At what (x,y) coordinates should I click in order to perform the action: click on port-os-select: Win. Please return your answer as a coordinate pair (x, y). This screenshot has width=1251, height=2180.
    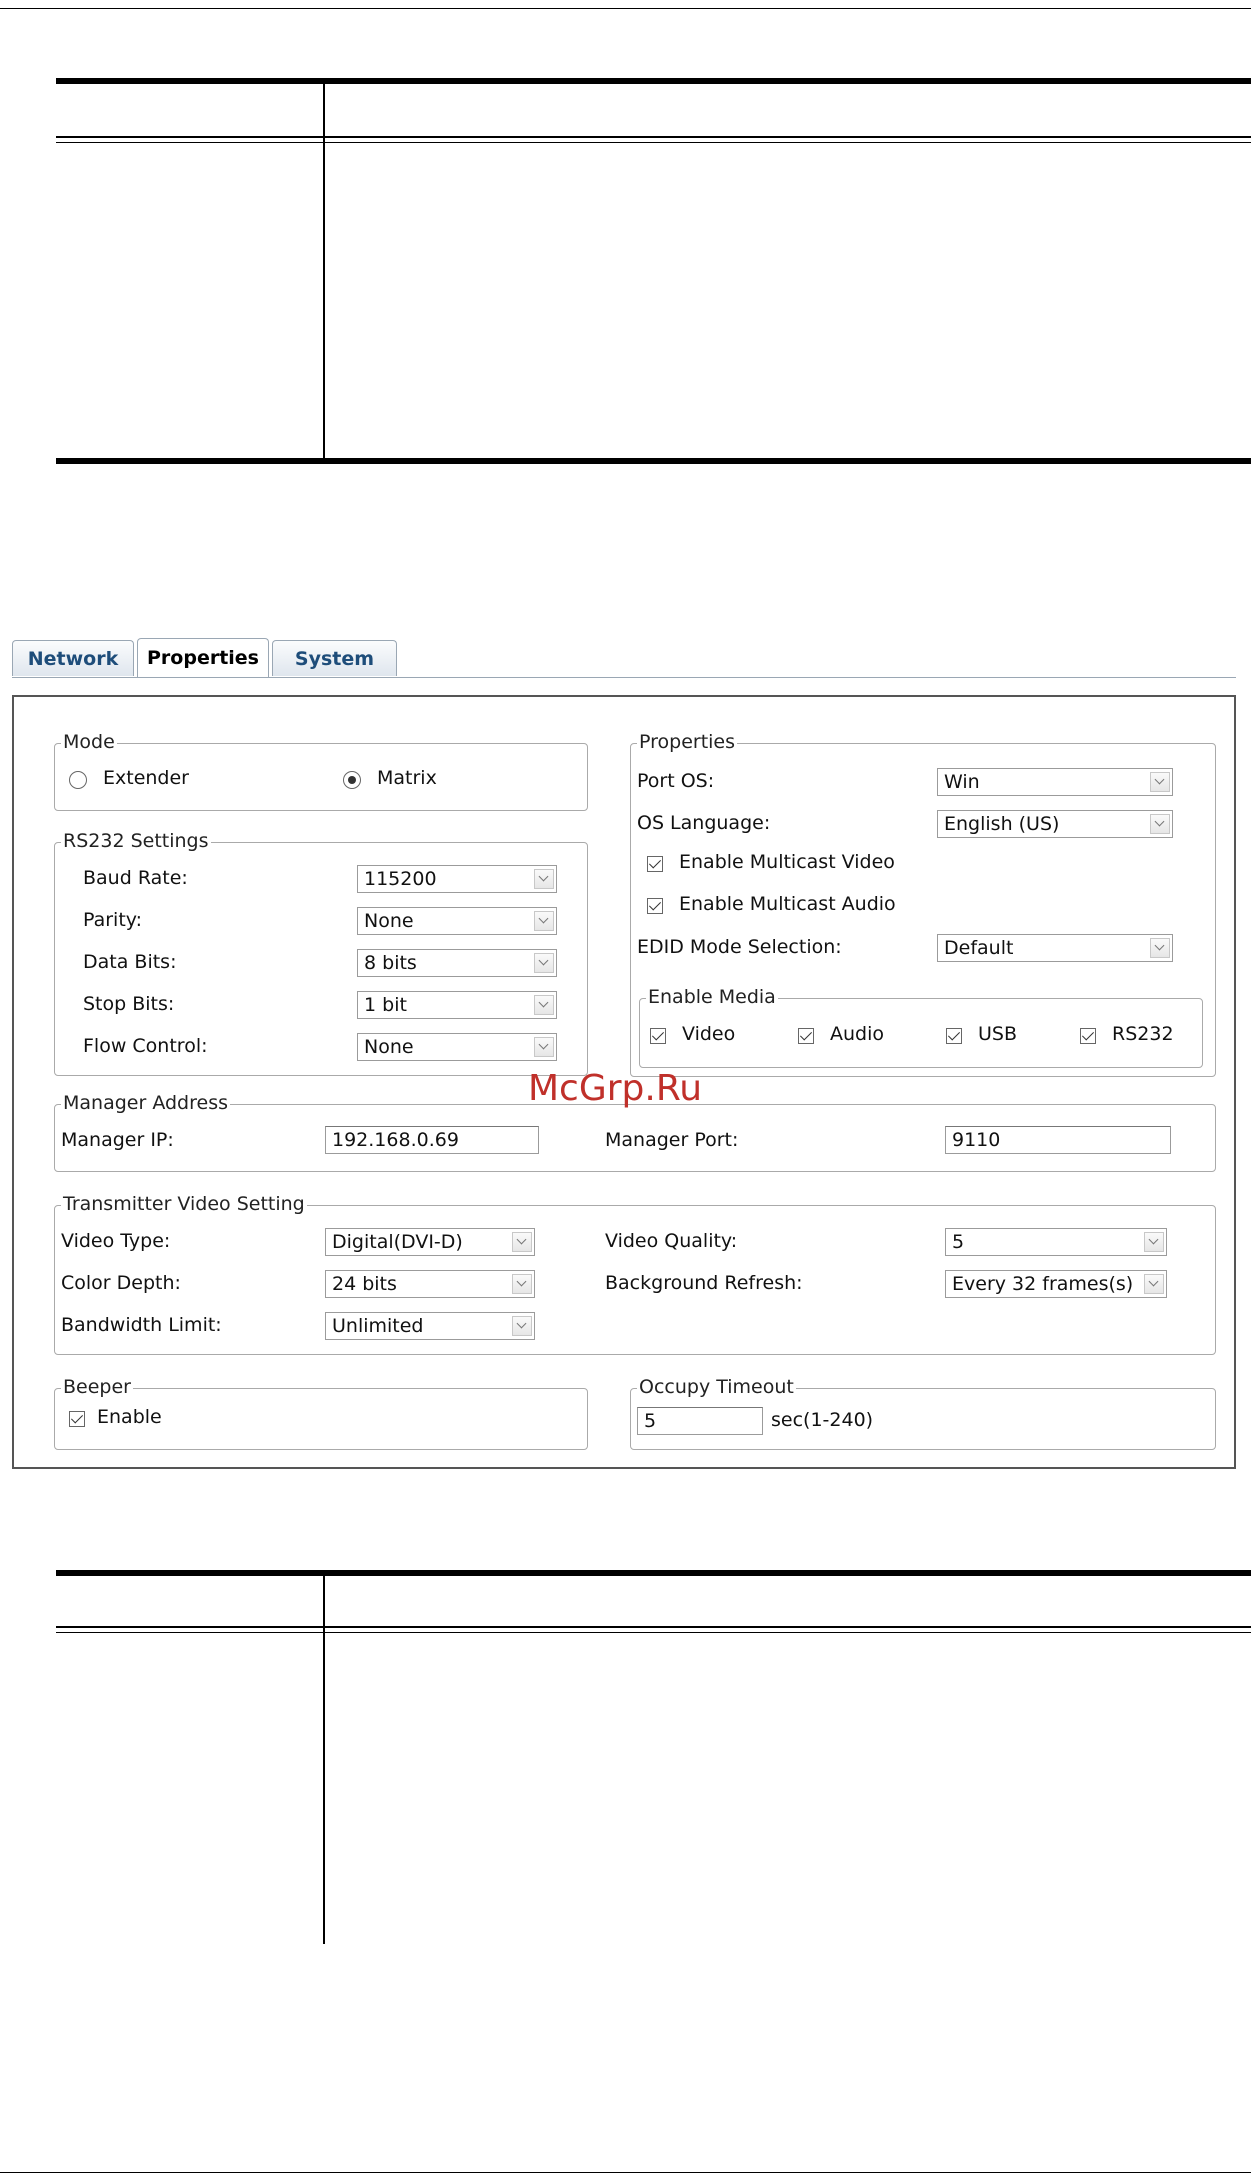
    Looking at the image, I should click on (1055, 782).